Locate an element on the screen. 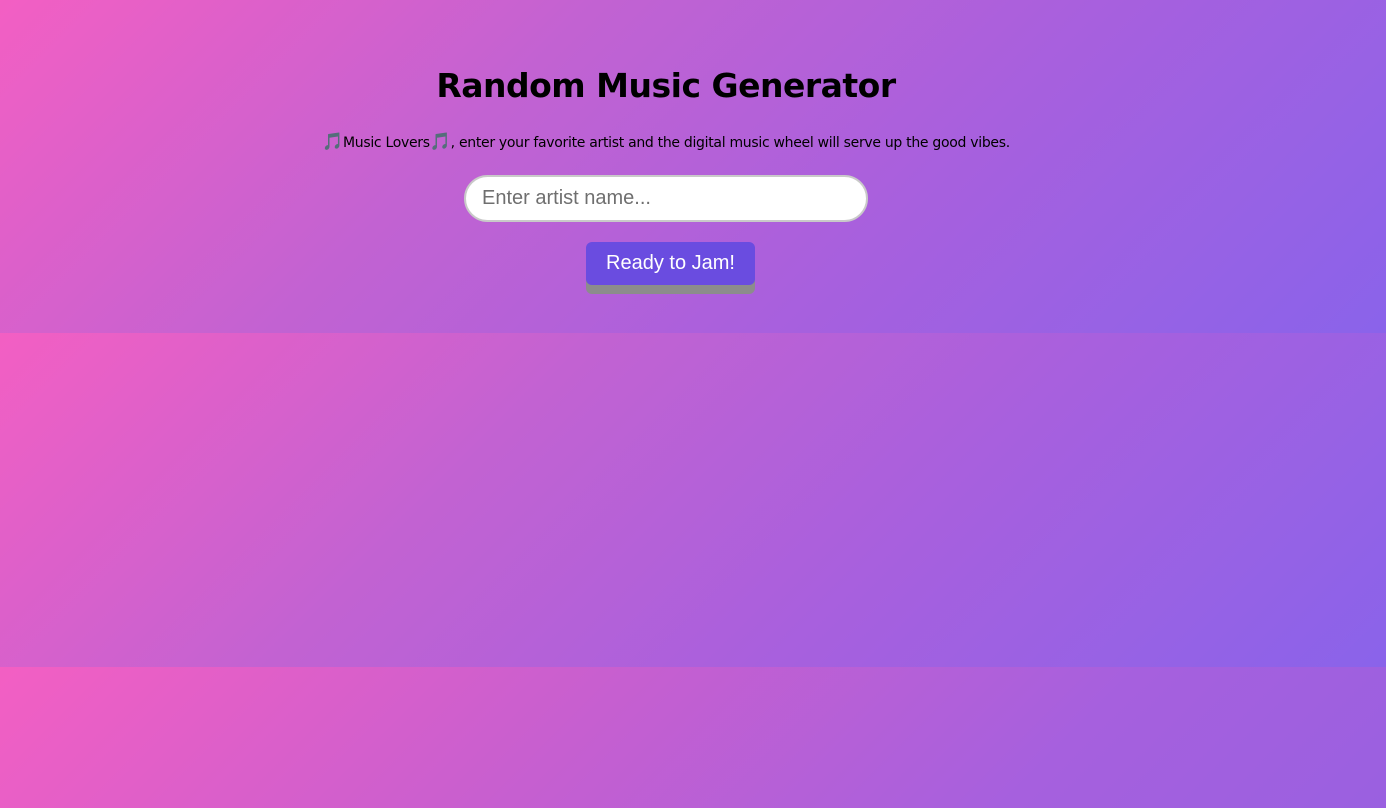 Image resolution: width=1386 pixels, height=808 pixels. ready-to-jam-button: Ready to Jam! is located at coordinates (670, 263).